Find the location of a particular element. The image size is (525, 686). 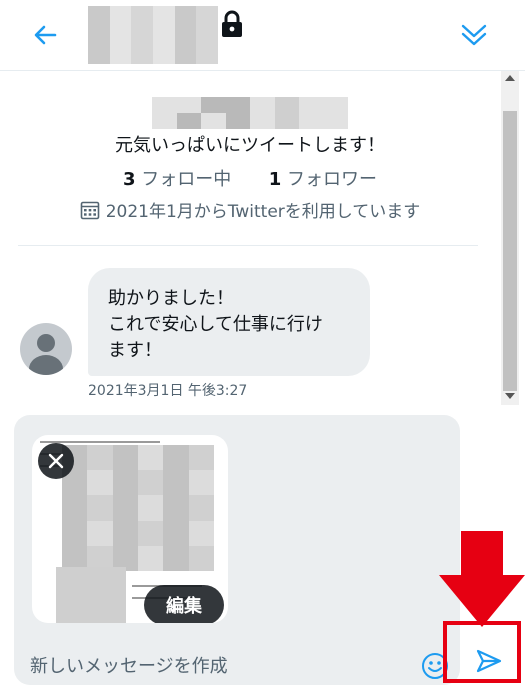

conversation-name-redacted is located at coordinates (153, 35).